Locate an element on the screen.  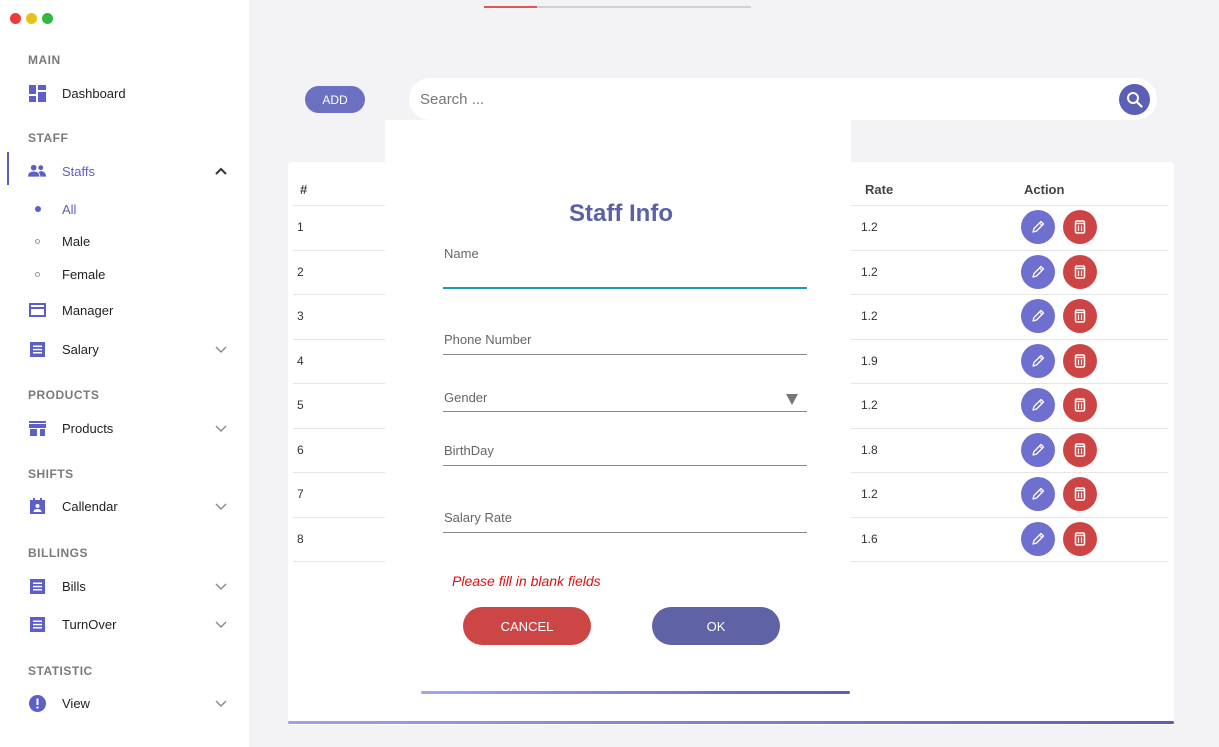
calendar-icon is located at coordinates (37, 506).